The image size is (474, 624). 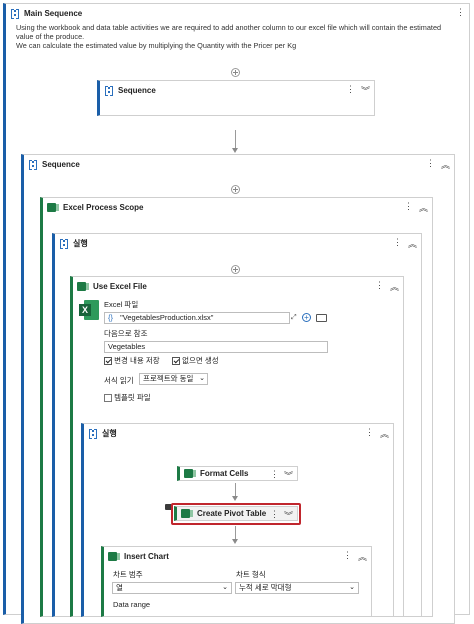 I want to click on excel-file-icon: X, so click(x=89, y=310).